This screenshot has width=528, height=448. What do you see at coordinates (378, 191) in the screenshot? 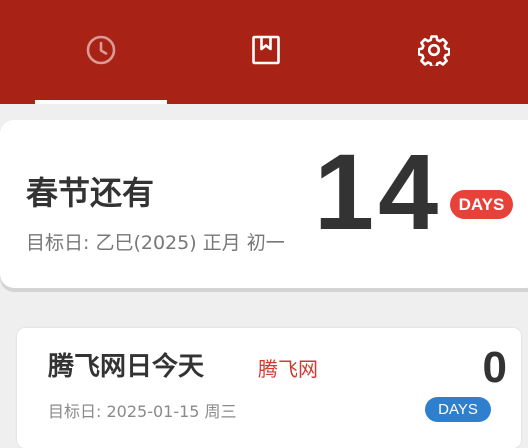
I see `featured-days-count: 14` at bounding box center [378, 191].